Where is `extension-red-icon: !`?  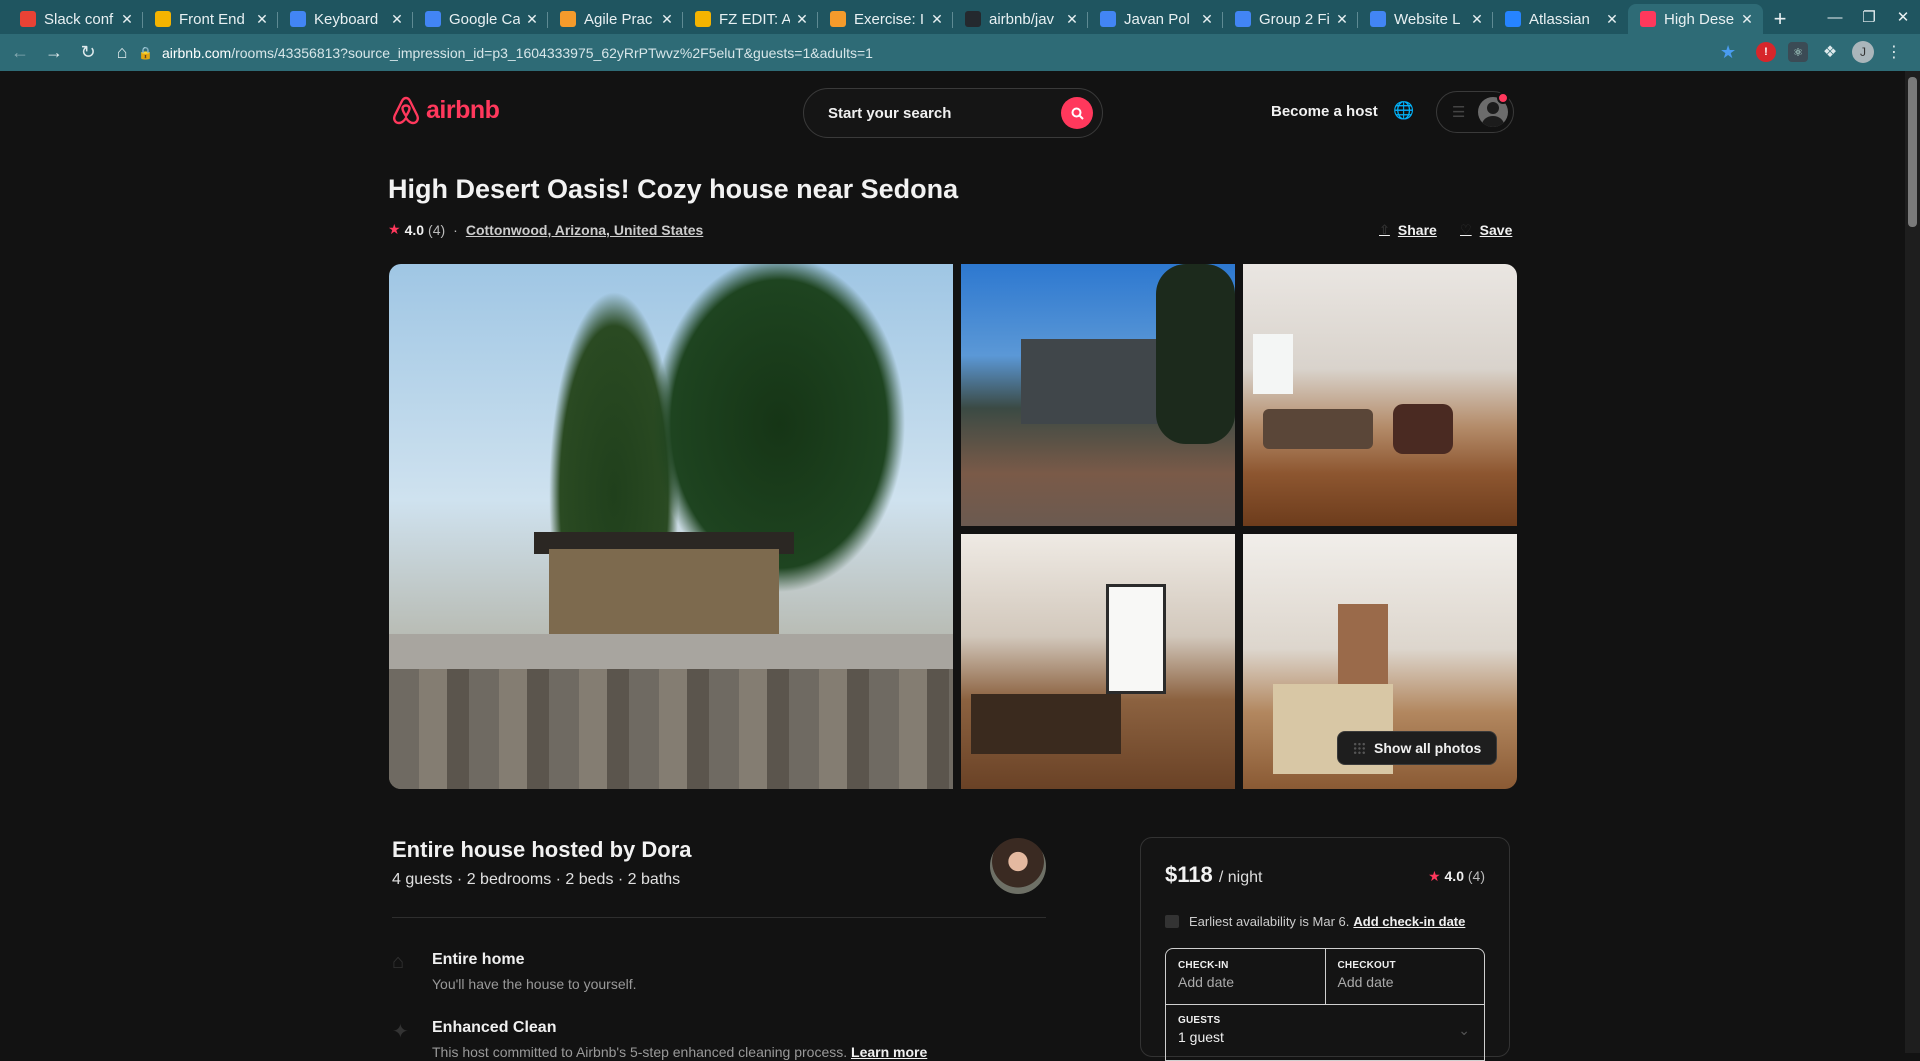
extension-red-icon: ! is located at coordinates (1766, 52).